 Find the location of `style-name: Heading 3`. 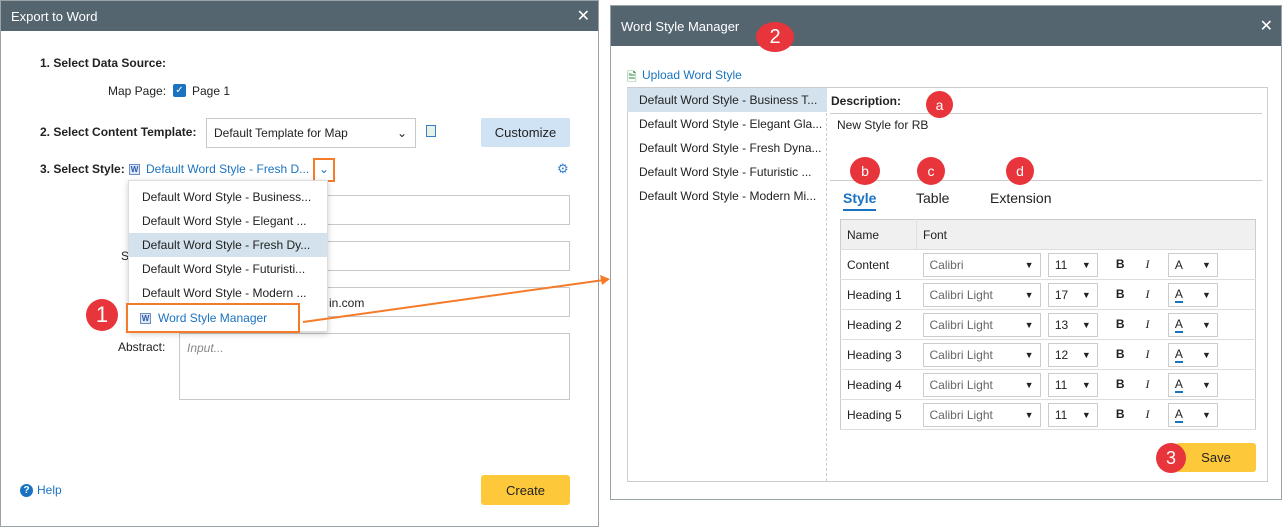

style-name: Heading 3 is located at coordinates (878, 354).